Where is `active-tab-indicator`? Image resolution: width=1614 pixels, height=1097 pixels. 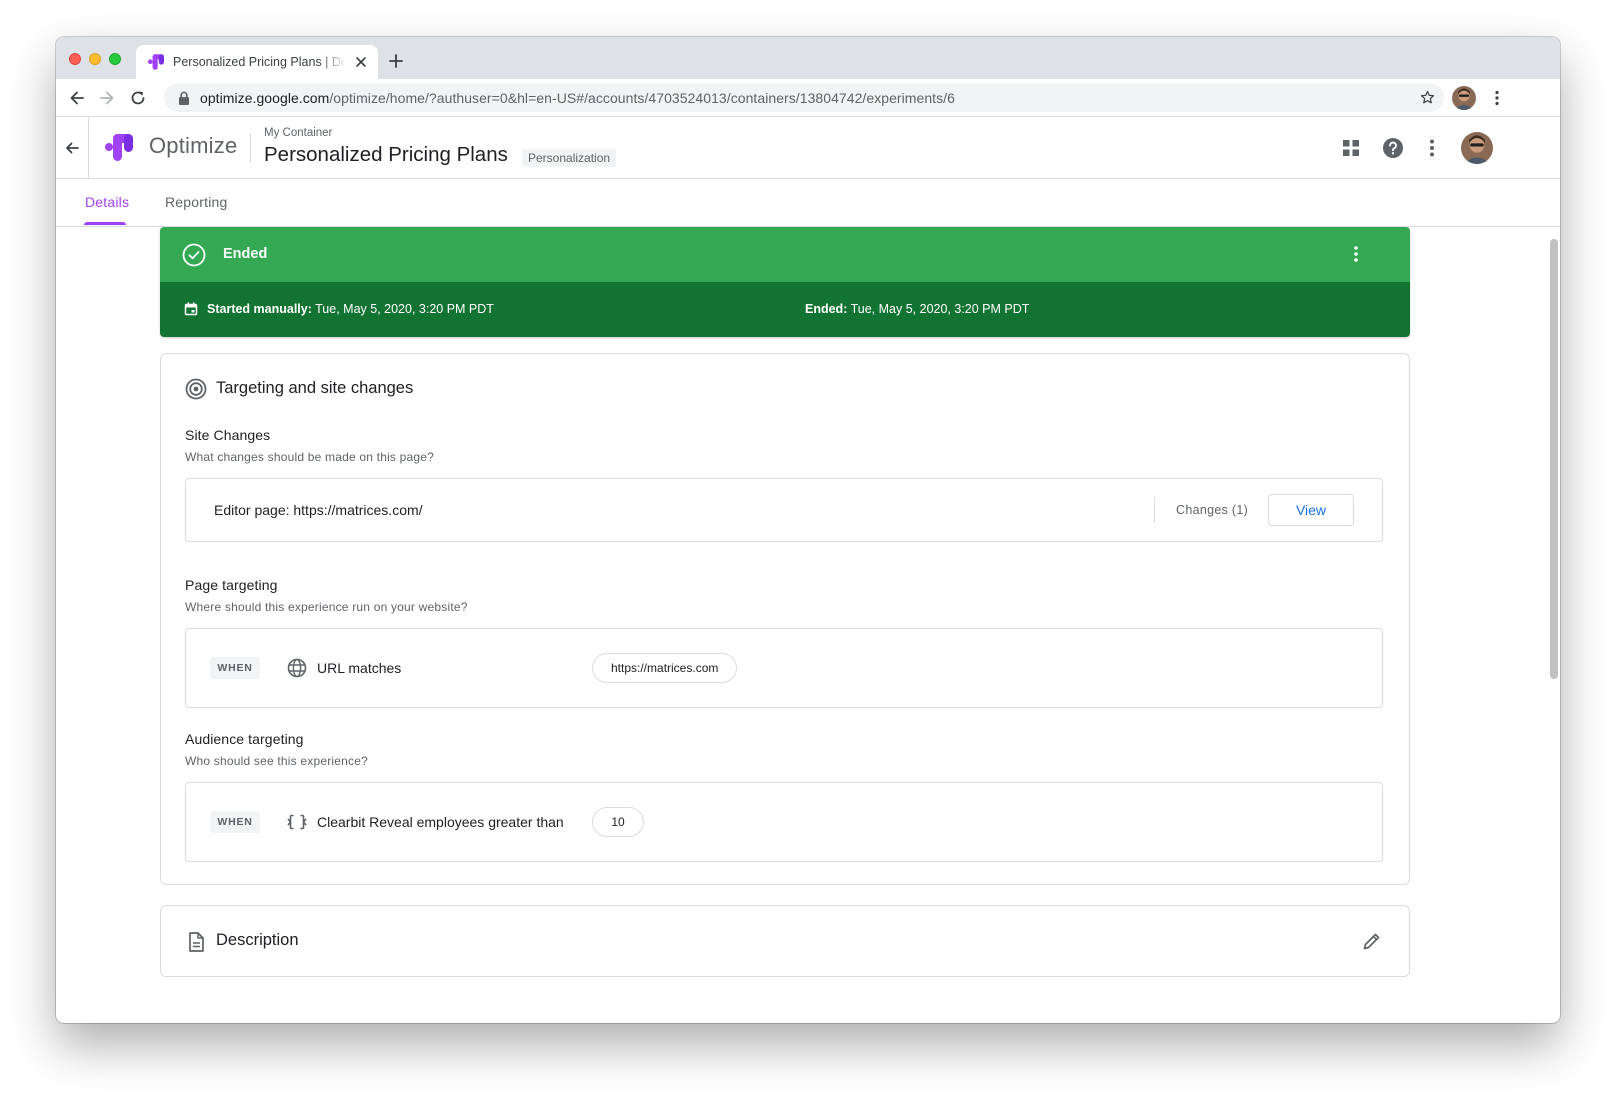
active-tab-indicator is located at coordinates (105, 223).